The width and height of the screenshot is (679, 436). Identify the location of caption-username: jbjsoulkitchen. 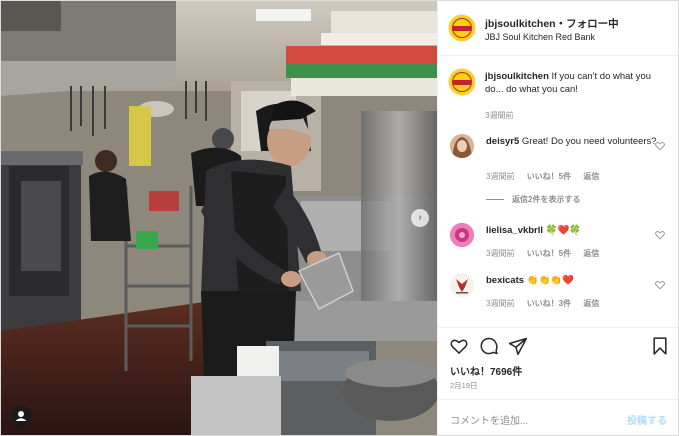
(517, 76).